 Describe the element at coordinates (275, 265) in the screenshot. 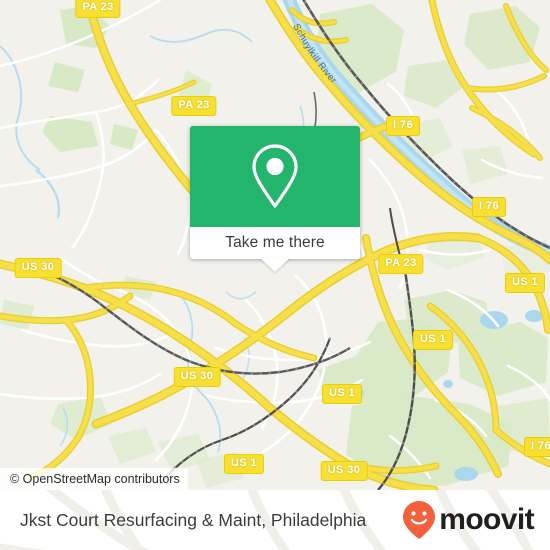

I see `callout-pointer` at that location.